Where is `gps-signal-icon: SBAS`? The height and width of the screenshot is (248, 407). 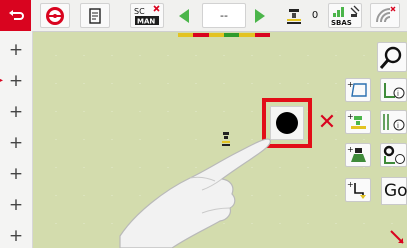
gps-signal-icon: SBAS is located at coordinates (345, 16).